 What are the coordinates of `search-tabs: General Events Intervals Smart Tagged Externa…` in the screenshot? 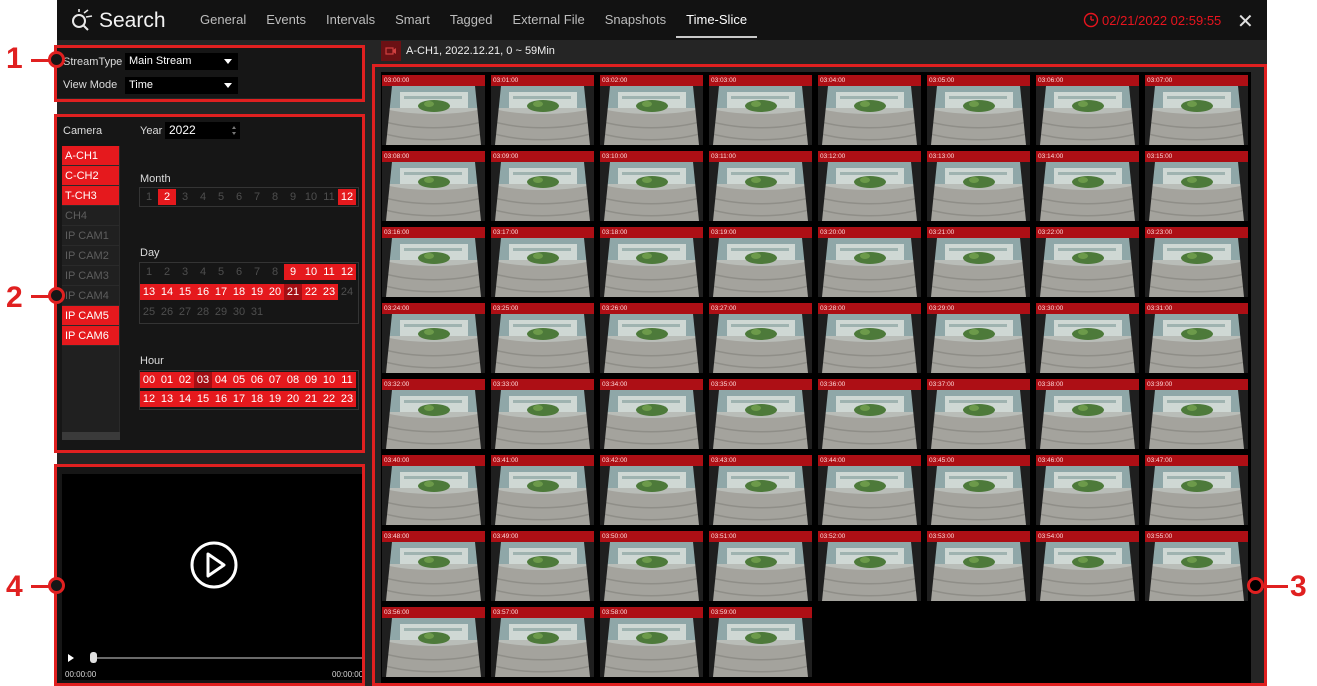 It's located at (474, 20).